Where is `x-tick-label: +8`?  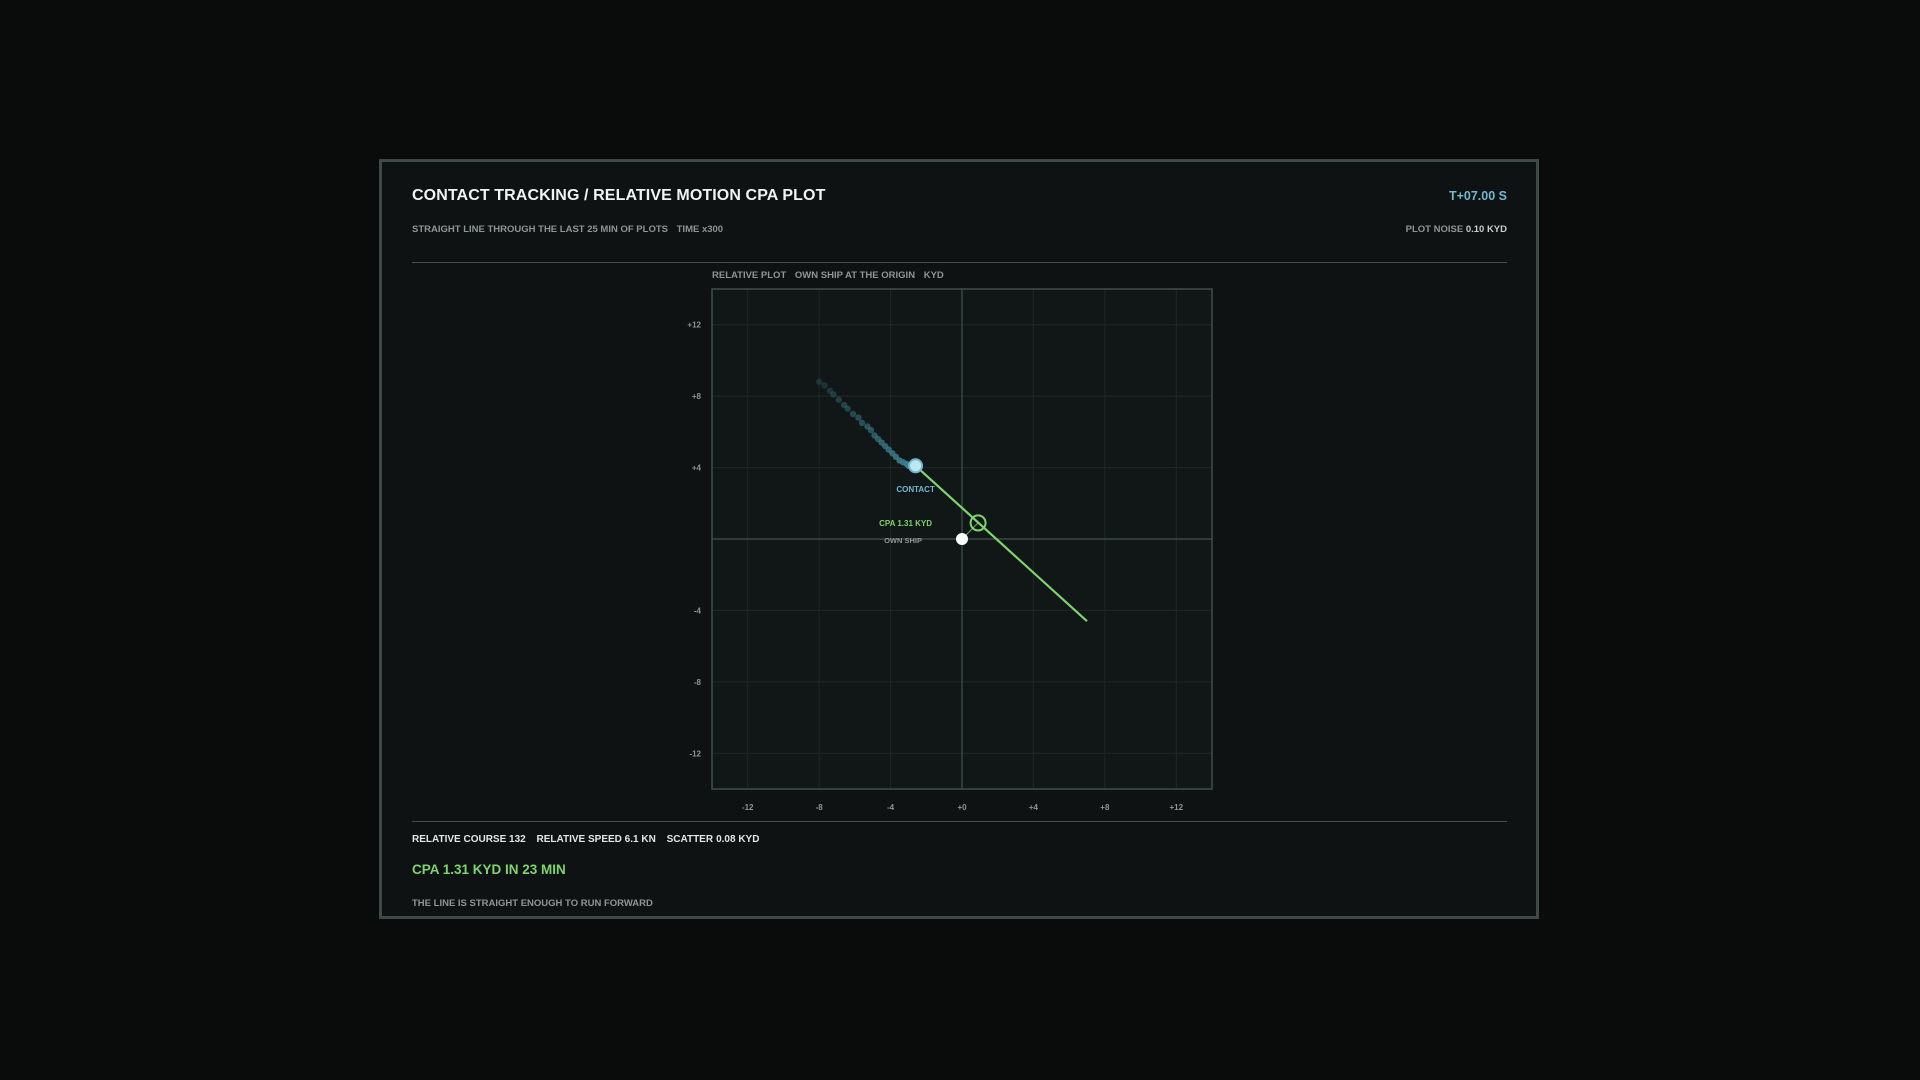
x-tick-label: +8 is located at coordinates (1105, 807).